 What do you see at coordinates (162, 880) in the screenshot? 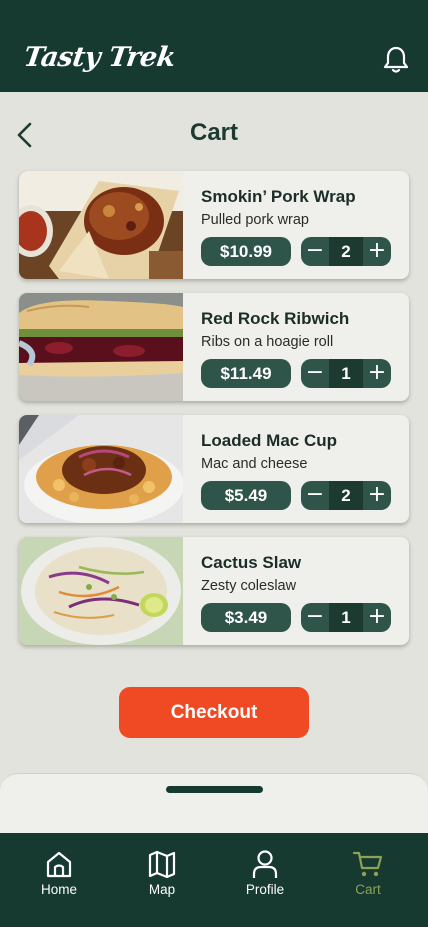
I see `nav-map: Map` at bounding box center [162, 880].